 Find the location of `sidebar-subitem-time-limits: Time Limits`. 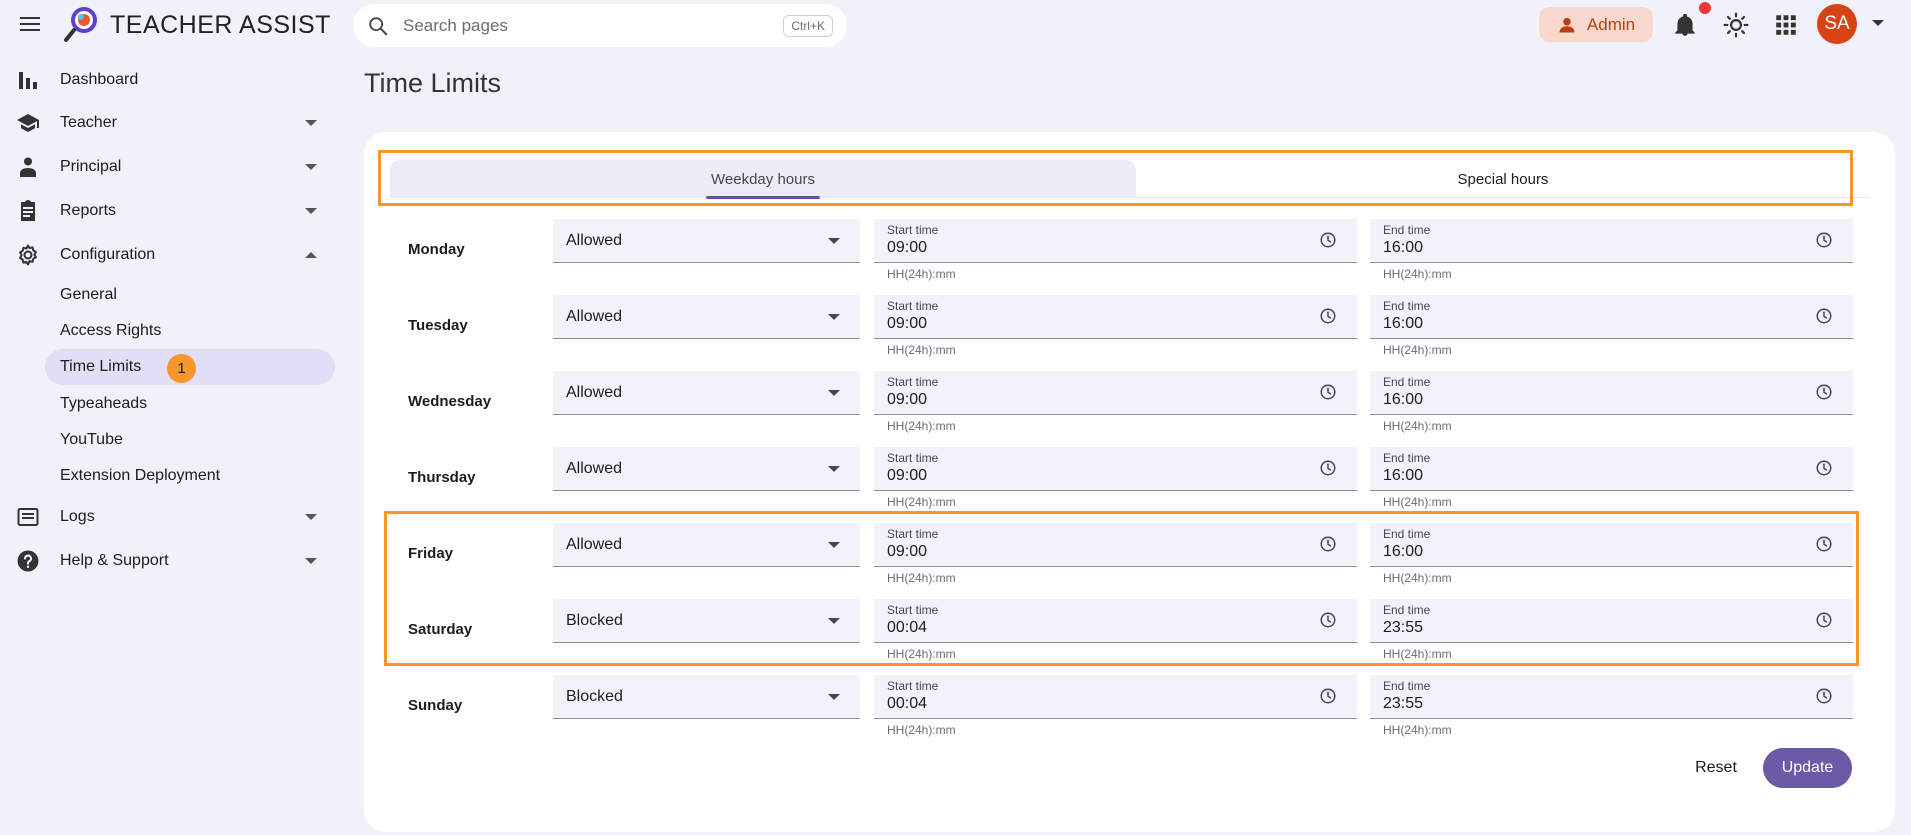

sidebar-subitem-time-limits: Time Limits is located at coordinates (100, 367).